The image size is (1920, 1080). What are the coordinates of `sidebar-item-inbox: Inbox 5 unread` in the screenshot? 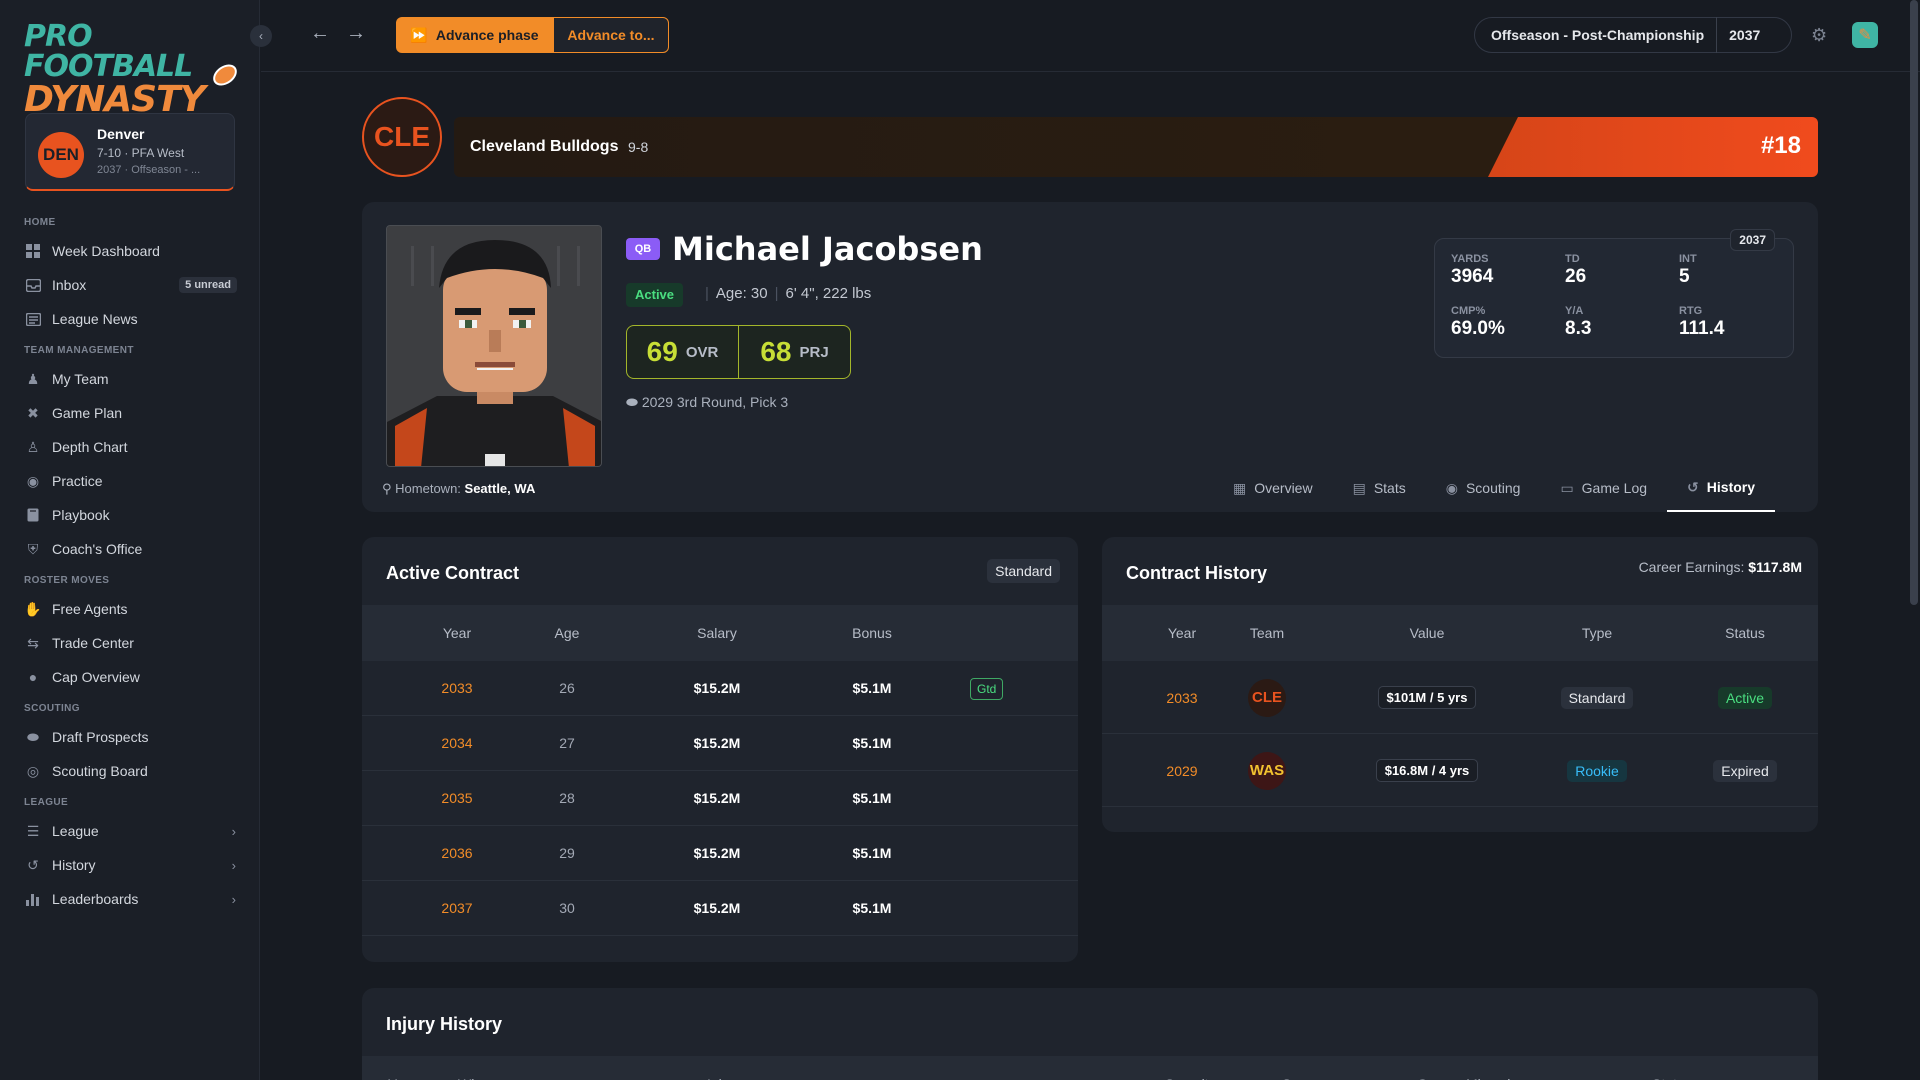 It's located at (130, 285).